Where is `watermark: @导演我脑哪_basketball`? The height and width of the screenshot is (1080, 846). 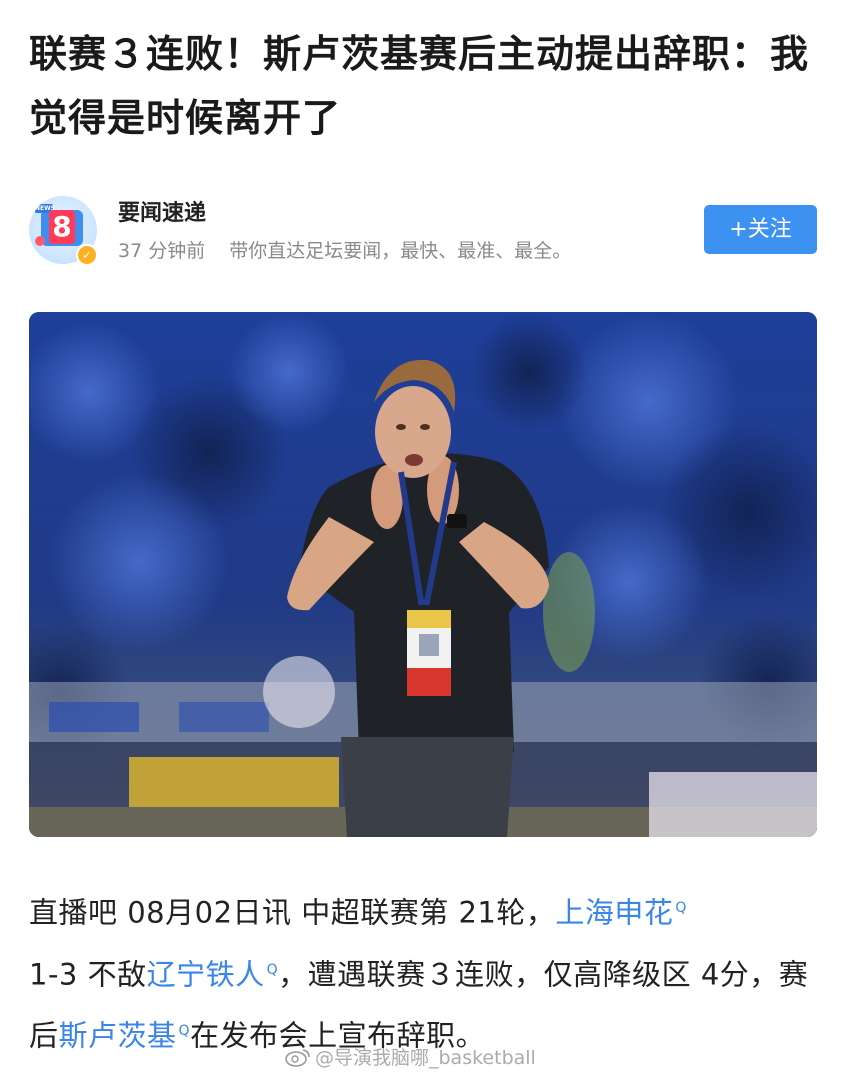 watermark: @导演我脑哪_basketball is located at coordinates (410, 1058).